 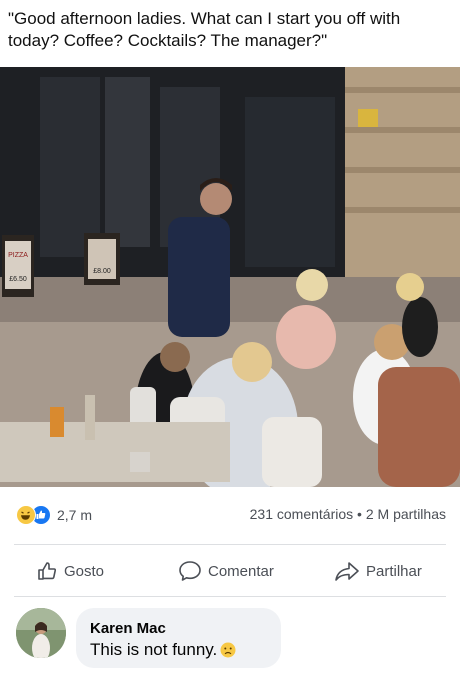 What do you see at coordinates (75, 515) in the screenshot?
I see `reaction-count: 2,7 m` at bounding box center [75, 515].